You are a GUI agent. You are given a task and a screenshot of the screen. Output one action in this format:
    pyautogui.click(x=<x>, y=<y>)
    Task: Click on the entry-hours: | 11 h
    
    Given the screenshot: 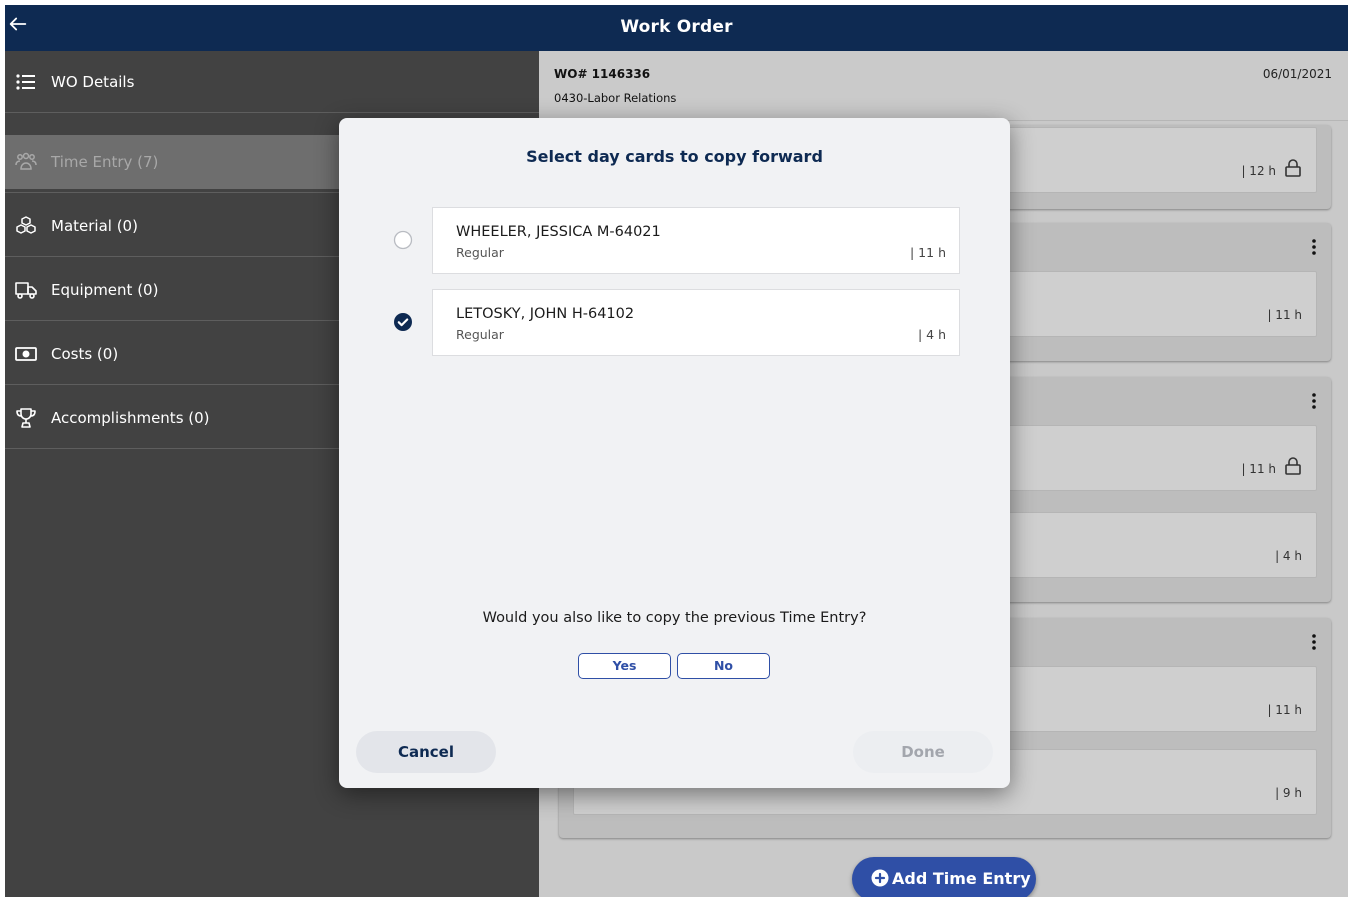 What is the action you would take?
    pyautogui.click(x=928, y=252)
    